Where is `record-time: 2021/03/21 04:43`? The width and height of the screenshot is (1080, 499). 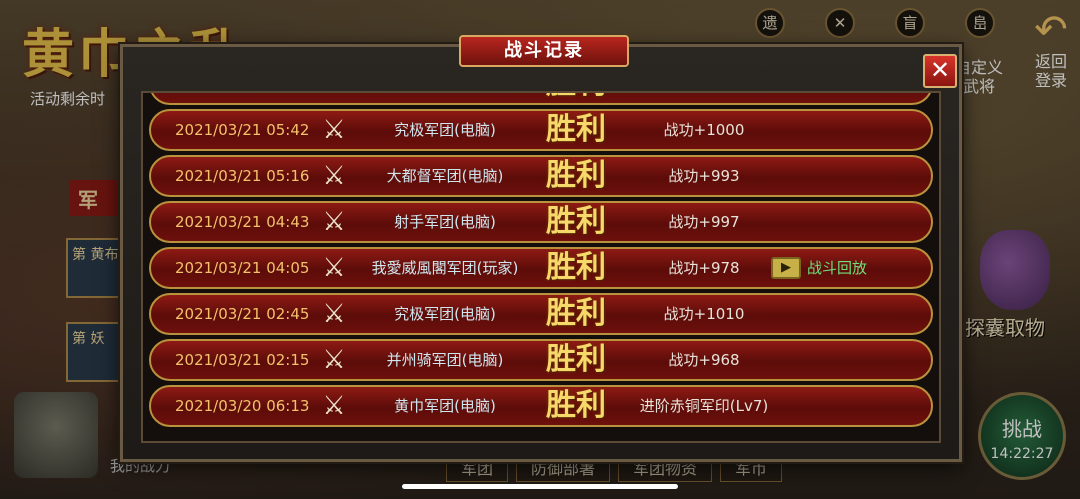 record-time: 2021/03/21 04:43 is located at coordinates (242, 222).